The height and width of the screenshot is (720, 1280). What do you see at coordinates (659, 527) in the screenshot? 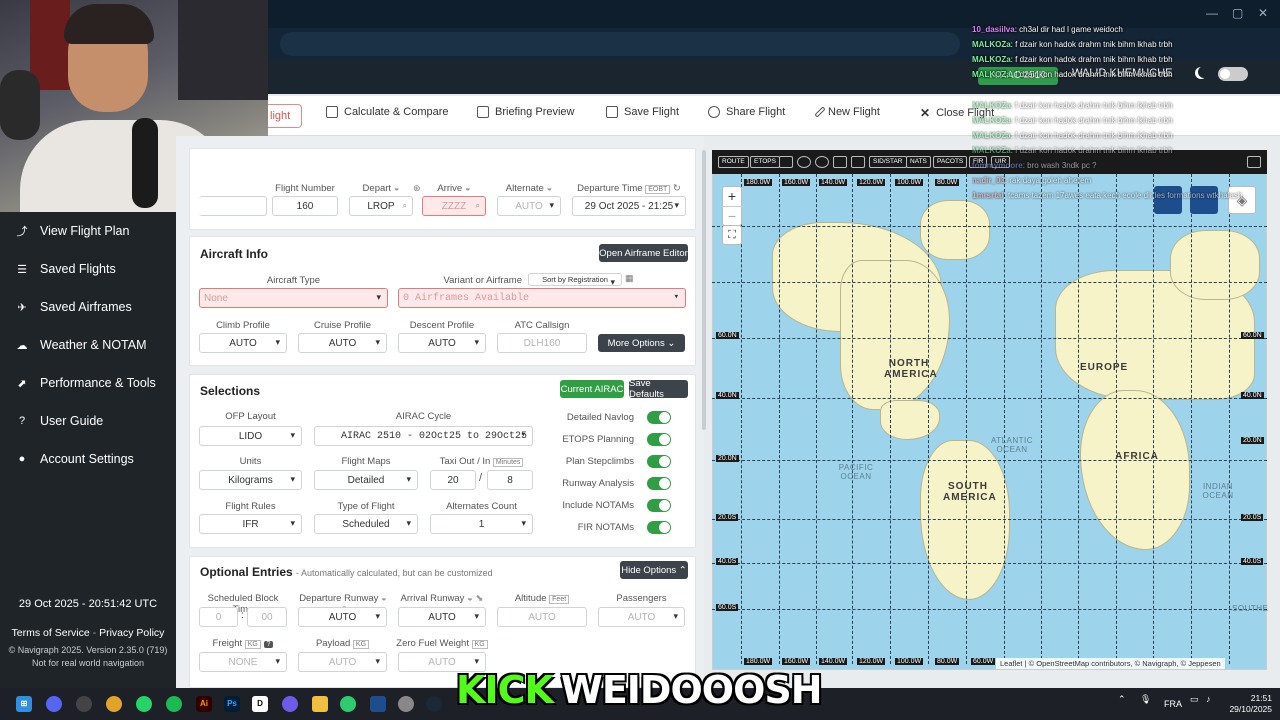
I see `fir-notams-toggle` at bounding box center [659, 527].